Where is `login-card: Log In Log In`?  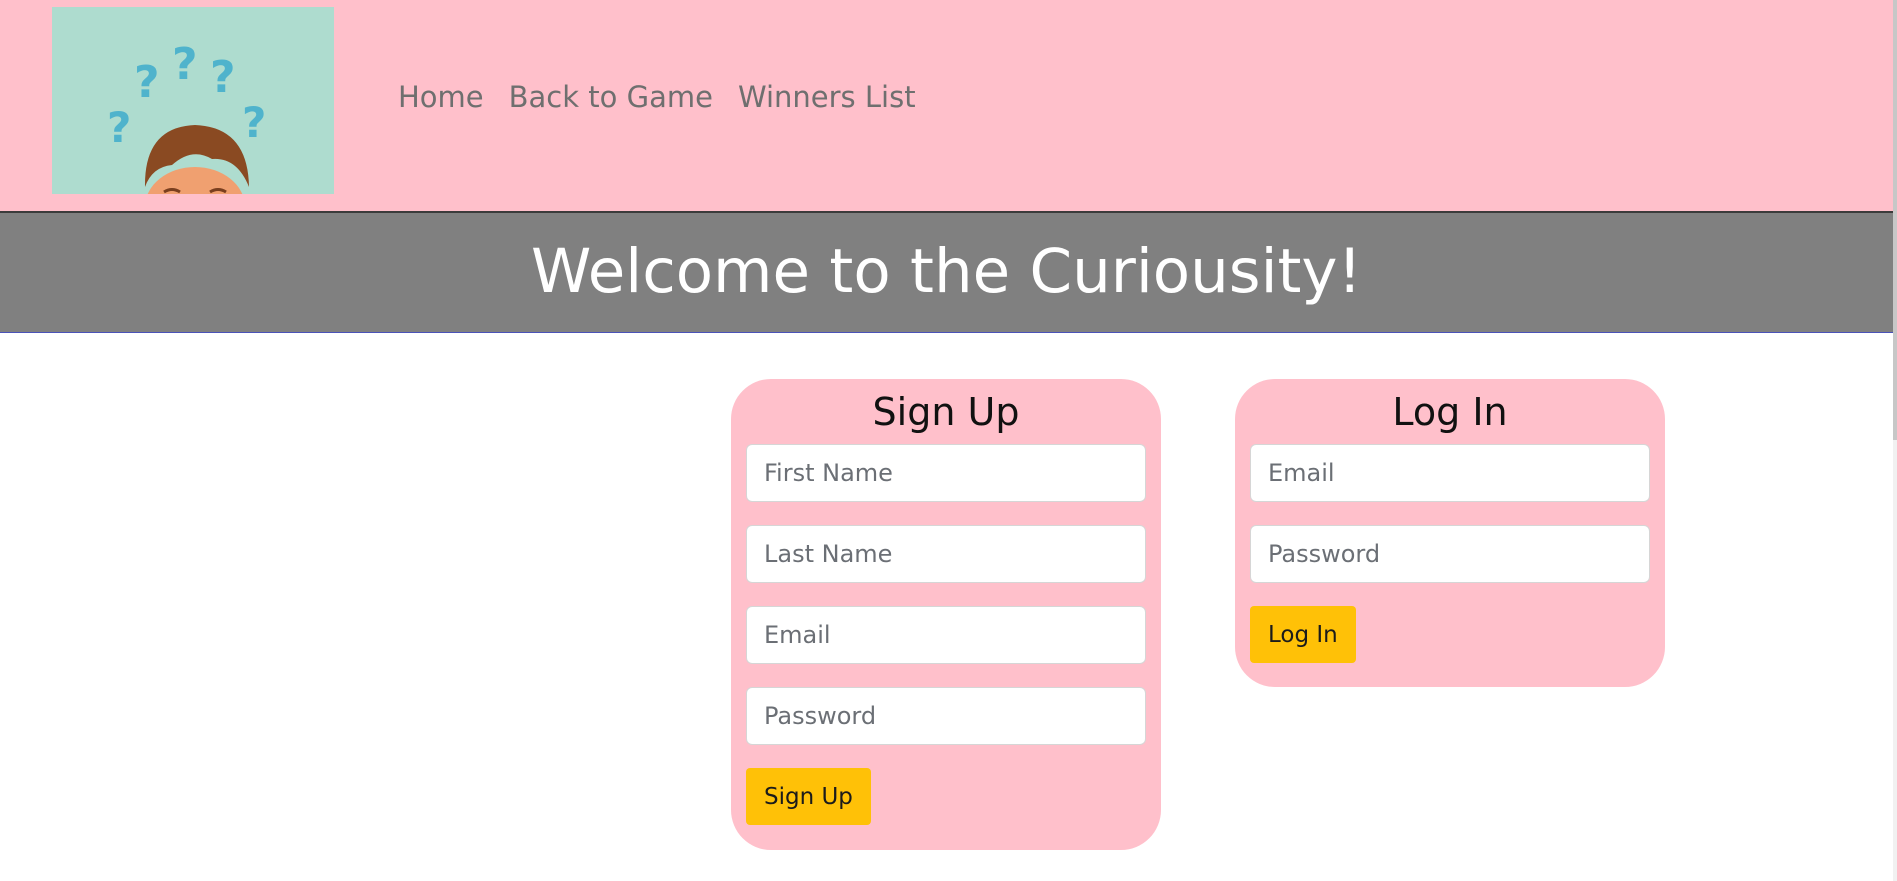
login-card: Log In Log In is located at coordinates (1450, 533).